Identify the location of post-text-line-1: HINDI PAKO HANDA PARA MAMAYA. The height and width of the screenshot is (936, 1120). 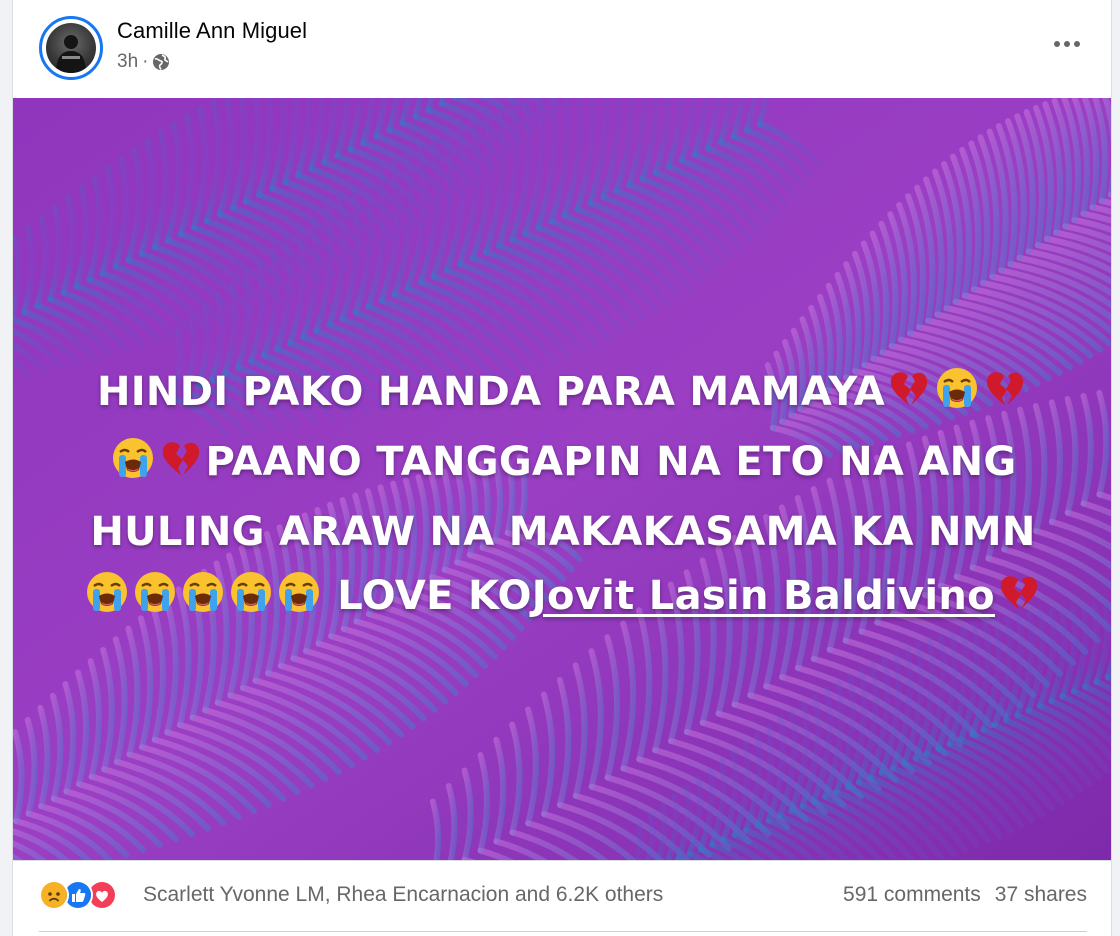
(563, 395).